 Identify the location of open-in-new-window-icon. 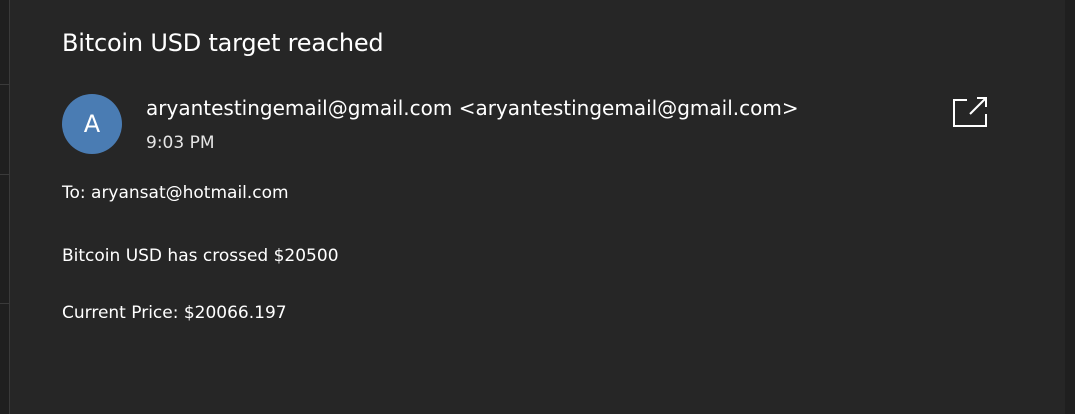
(970, 112).